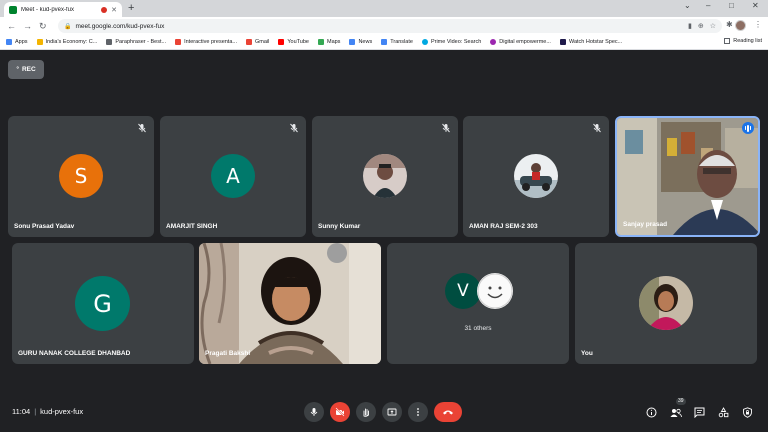 This screenshot has width=768, height=432. I want to click on people-icon, so click(676, 412).